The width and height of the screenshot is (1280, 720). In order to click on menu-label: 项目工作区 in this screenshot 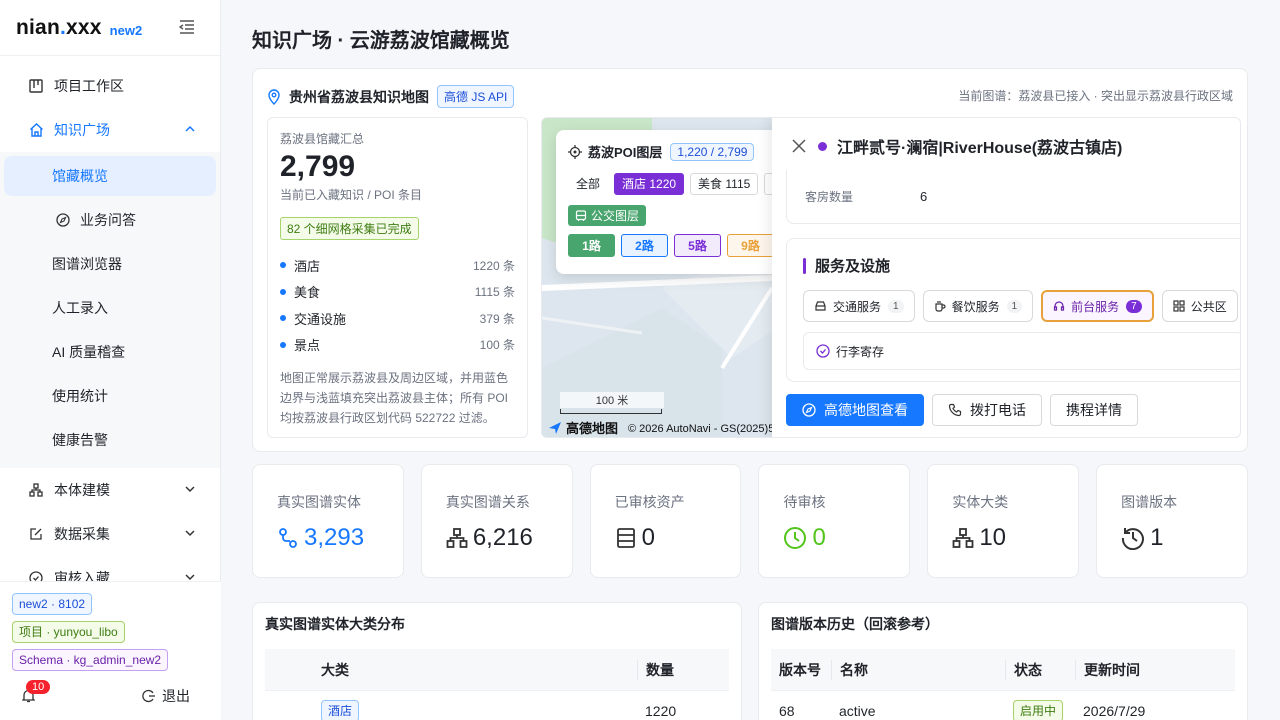, I will do `click(89, 86)`.